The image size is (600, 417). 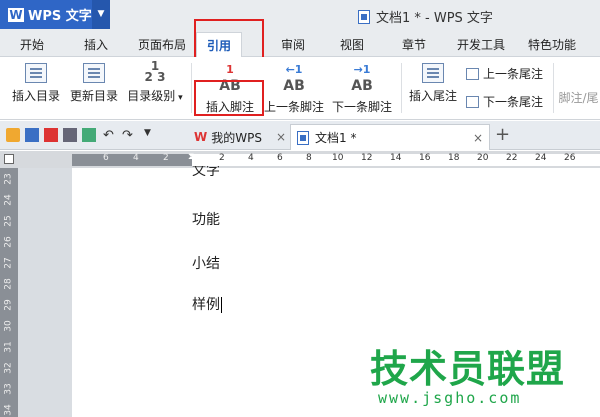 What do you see at coordinates (396, 158) in the screenshot?
I see `ruler-label: 14` at bounding box center [396, 158].